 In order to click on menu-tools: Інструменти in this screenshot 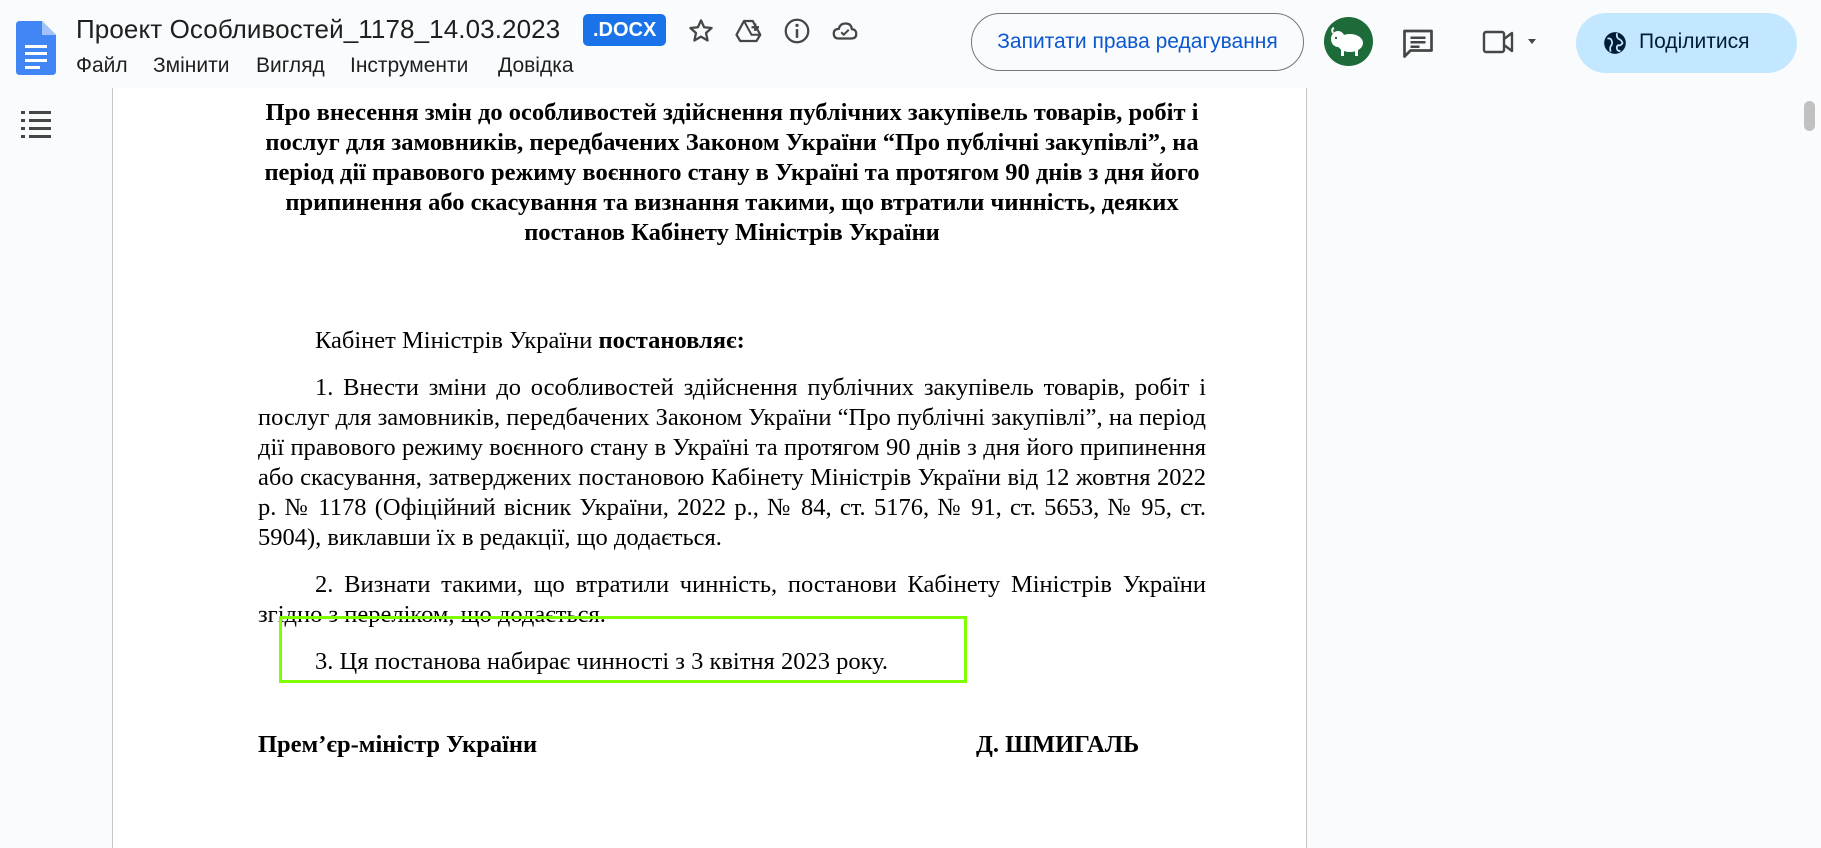, I will do `click(409, 66)`.